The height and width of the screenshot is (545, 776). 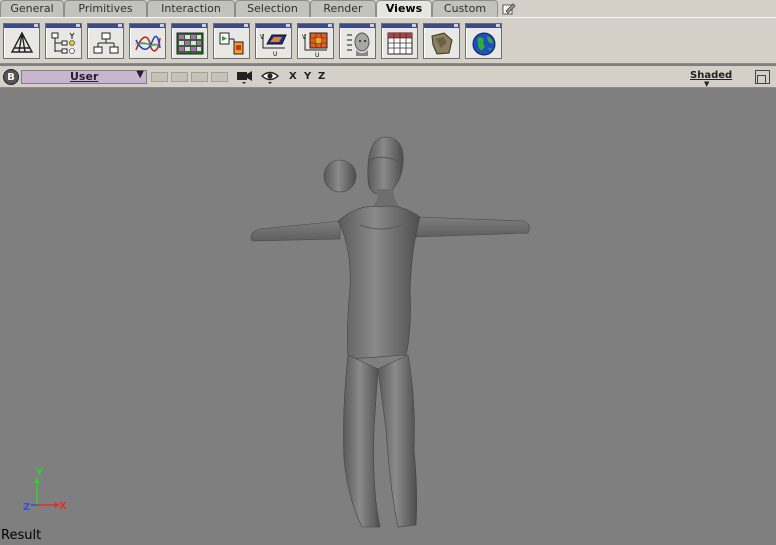 What do you see at coordinates (343, 8) in the screenshot?
I see `tab-render: Render` at bounding box center [343, 8].